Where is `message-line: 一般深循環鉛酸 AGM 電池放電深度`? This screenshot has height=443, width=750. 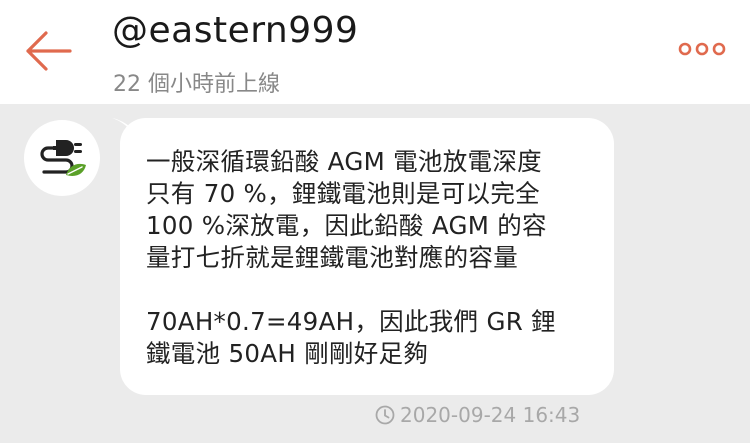
message-line: 一般深循環鉛酸 AGM 電池放電深度 is located at coordinates (344, 161).